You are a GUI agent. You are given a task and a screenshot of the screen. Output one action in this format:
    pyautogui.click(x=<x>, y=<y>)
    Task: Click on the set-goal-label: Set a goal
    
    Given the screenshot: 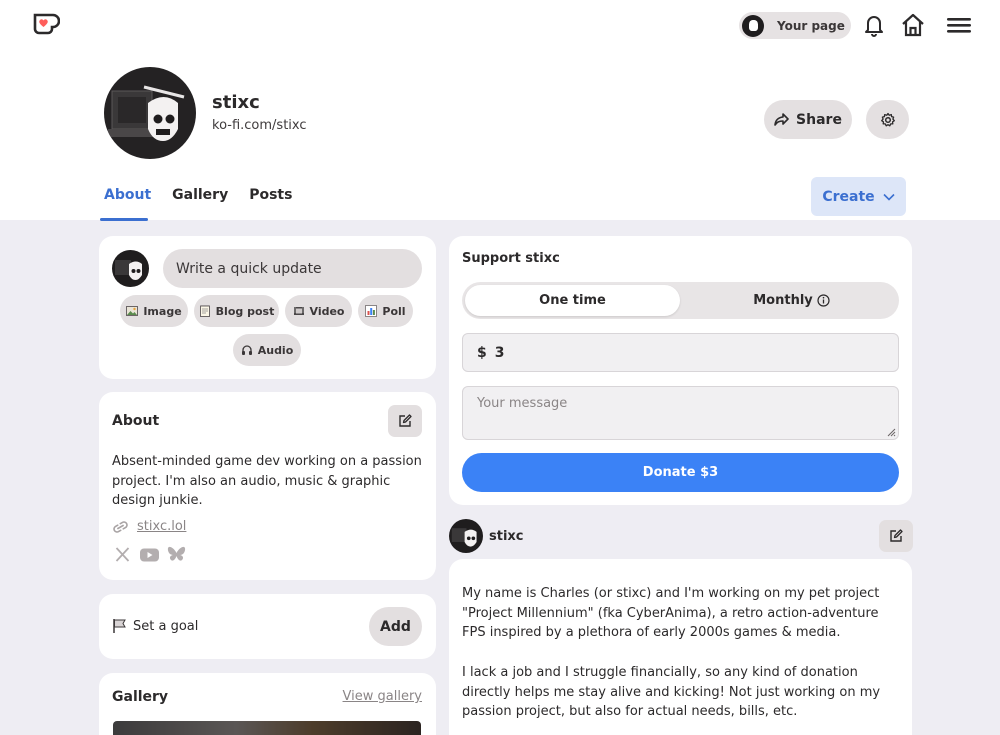 What is the action you would take?
    pyautogui.click(x=155, y=626)
    